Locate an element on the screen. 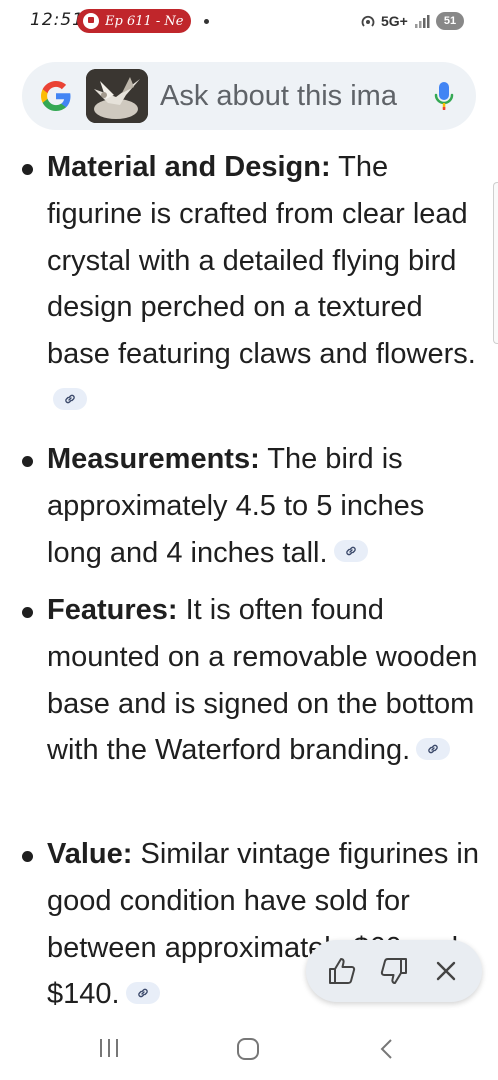 This screenshot has width=498, height=1080. thumbs-down-icon is located at coordinates (394, 971).